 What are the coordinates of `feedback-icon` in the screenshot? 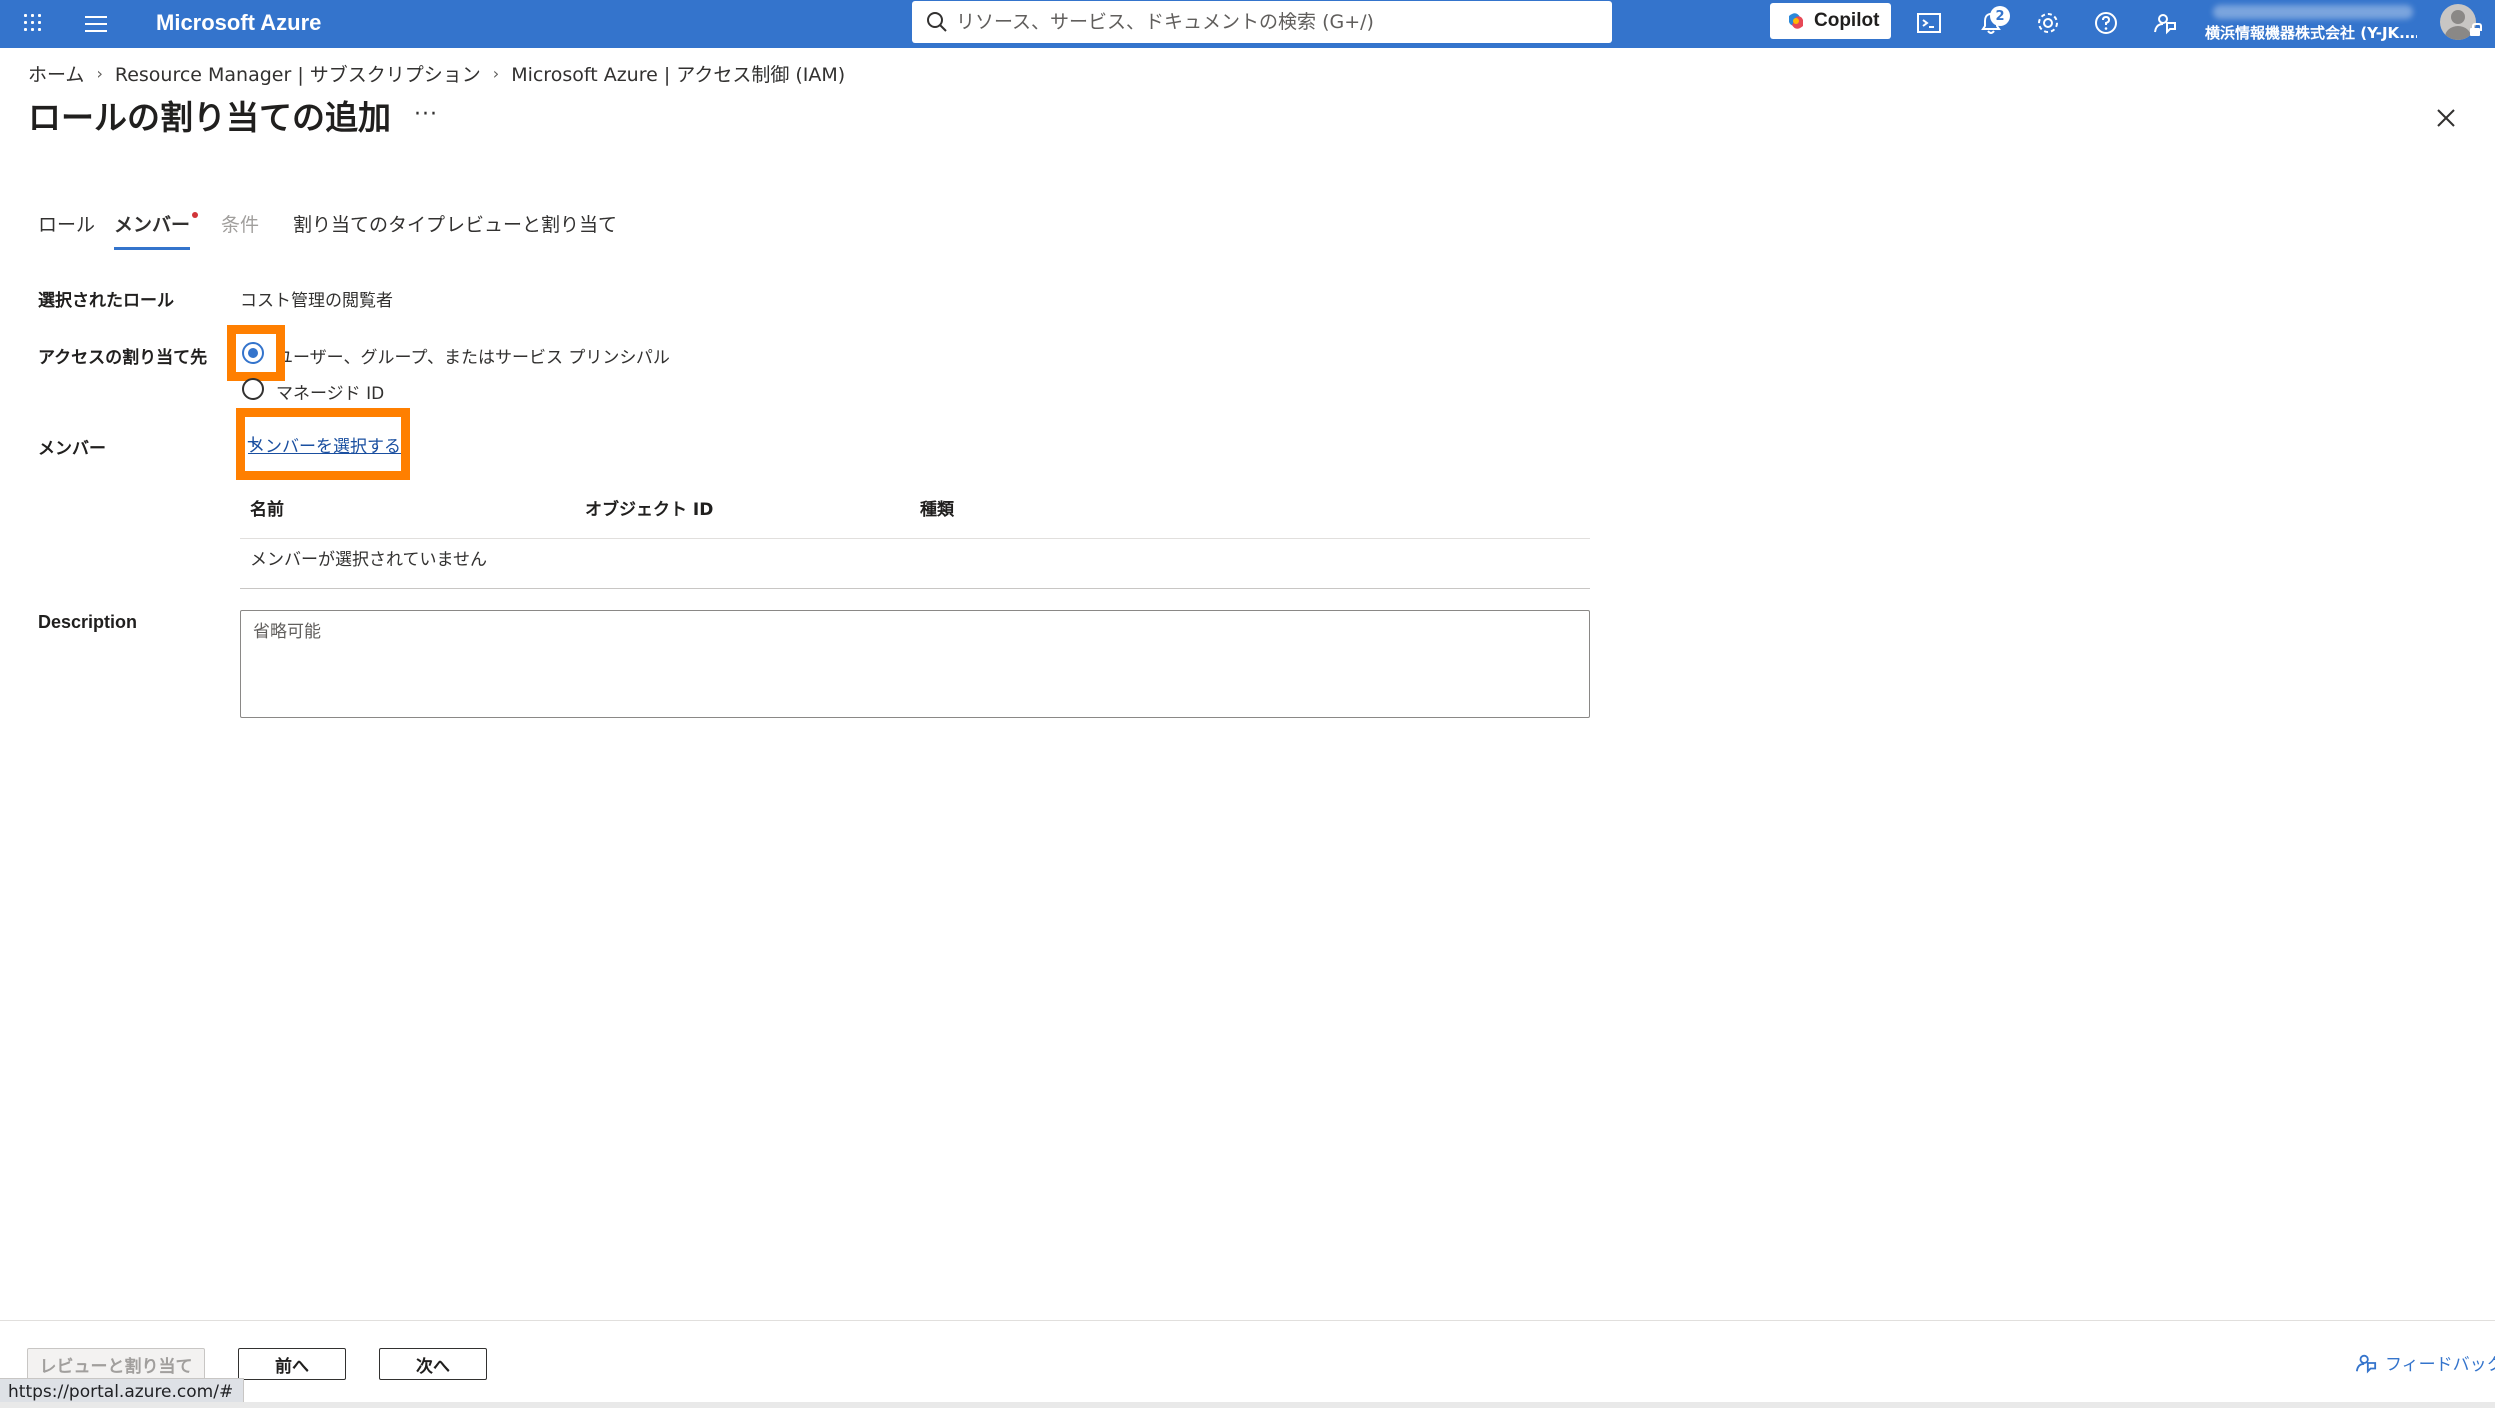 It's located at (2366, 1363).